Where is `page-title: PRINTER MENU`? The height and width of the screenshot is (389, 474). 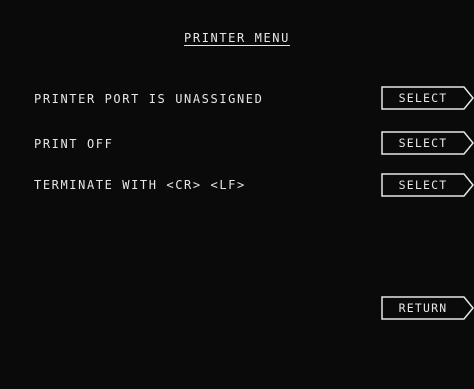 page-title: PRINTER MENU is located at coordinates (237, 38).